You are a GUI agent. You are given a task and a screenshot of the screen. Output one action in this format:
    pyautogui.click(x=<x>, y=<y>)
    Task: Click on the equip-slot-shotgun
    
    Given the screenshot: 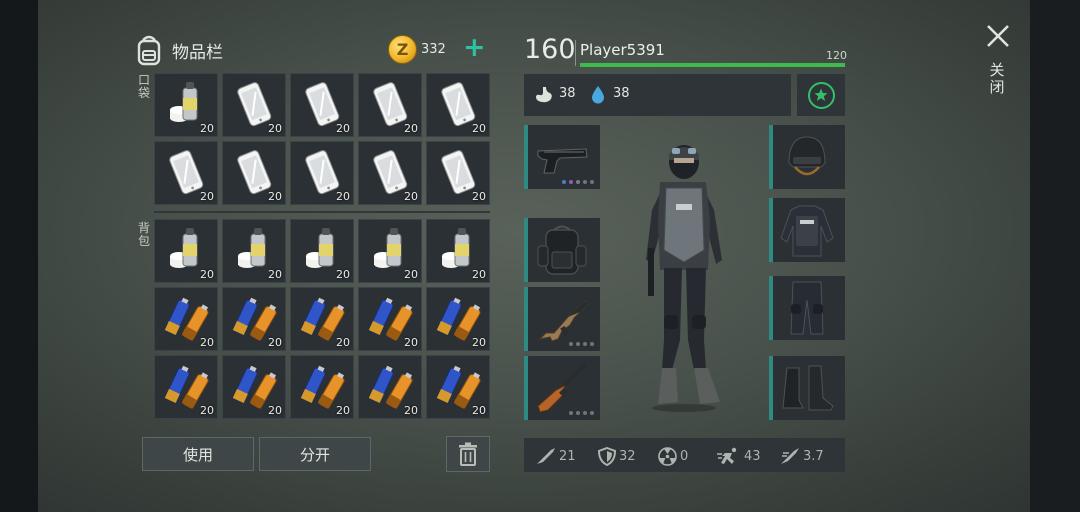 What is the action you would take?
    pyautogui.click(x=562, y=388)
    